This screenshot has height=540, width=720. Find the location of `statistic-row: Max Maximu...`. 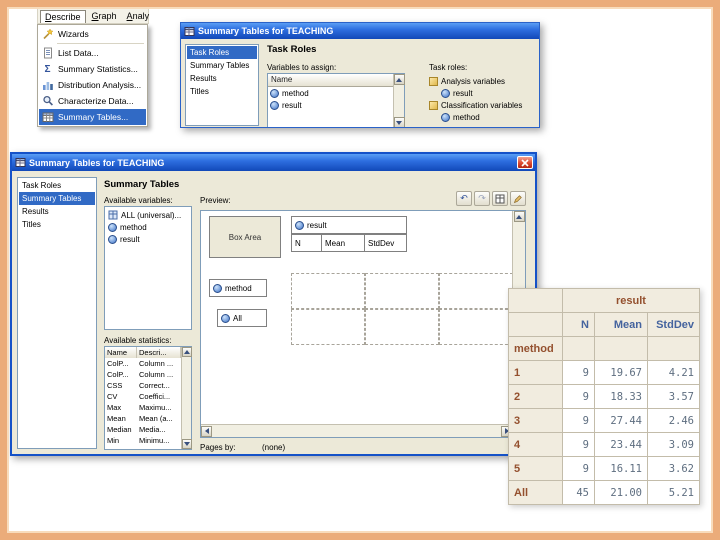

statistic-row: Max Maximu... is located at coordinates (148, 407).